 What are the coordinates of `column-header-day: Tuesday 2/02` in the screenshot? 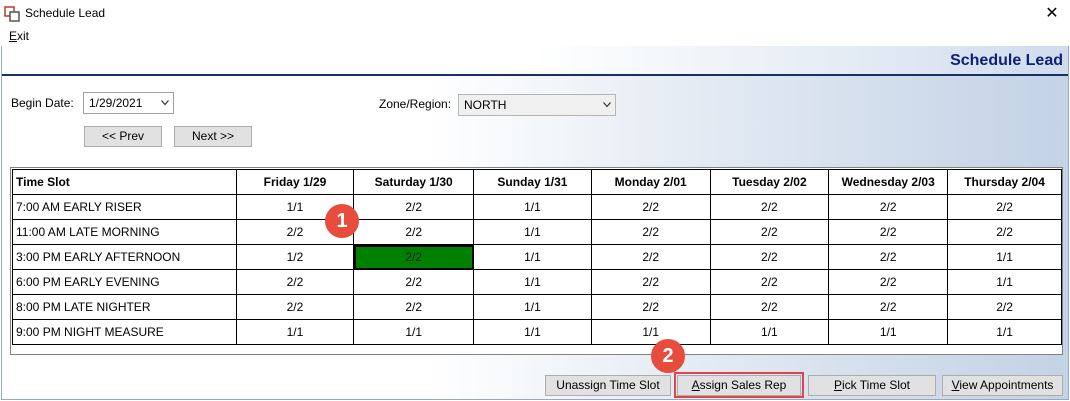 It's located at (769, 182).